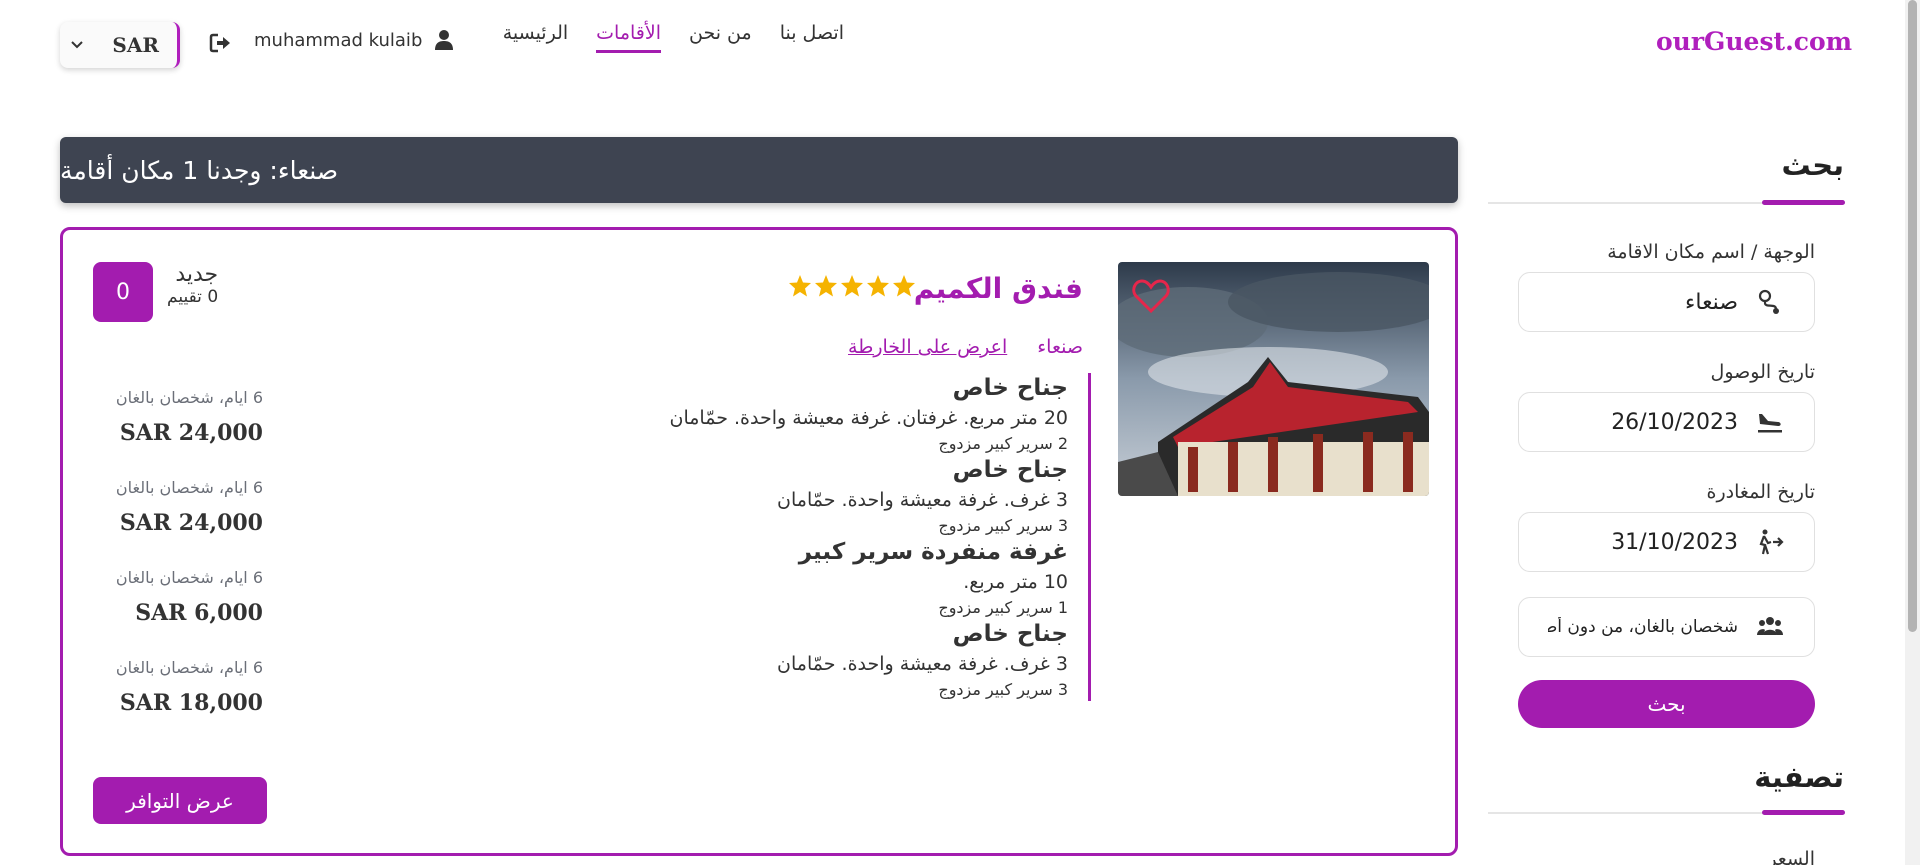  Describe the element at coordinates (1643, 627) in the screenshot. I see `guests-input` at that location.